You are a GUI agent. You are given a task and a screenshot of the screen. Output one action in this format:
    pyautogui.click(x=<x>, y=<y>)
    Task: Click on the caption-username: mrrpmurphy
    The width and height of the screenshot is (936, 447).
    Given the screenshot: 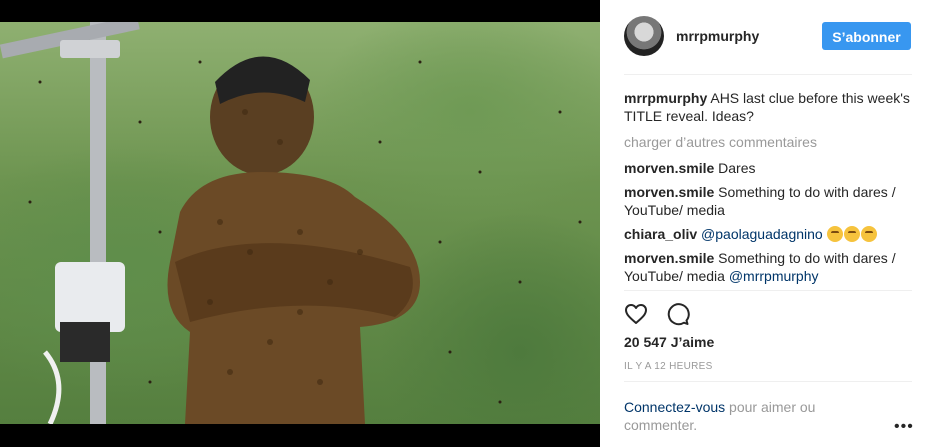 What is the action you would take?
    pyautogui.click(x=665, y=98)
    